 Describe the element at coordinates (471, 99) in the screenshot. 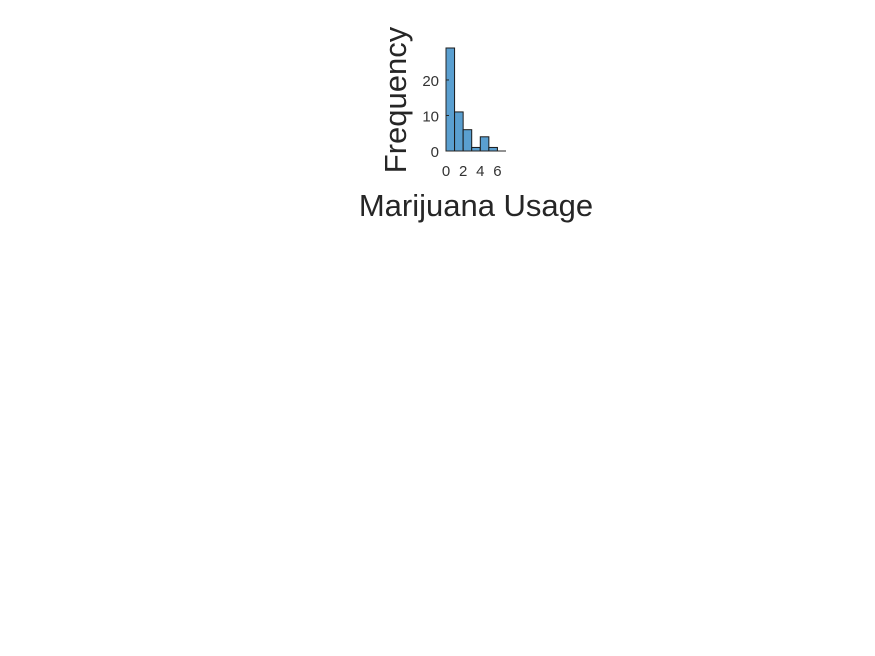

I see `histogram-bars` at that location.